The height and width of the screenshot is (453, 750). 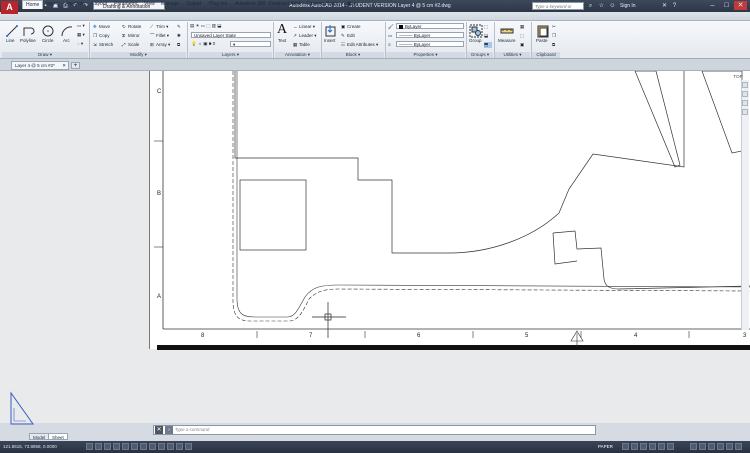 I want to click on insert-block-icon, so click(x=331, y=31).